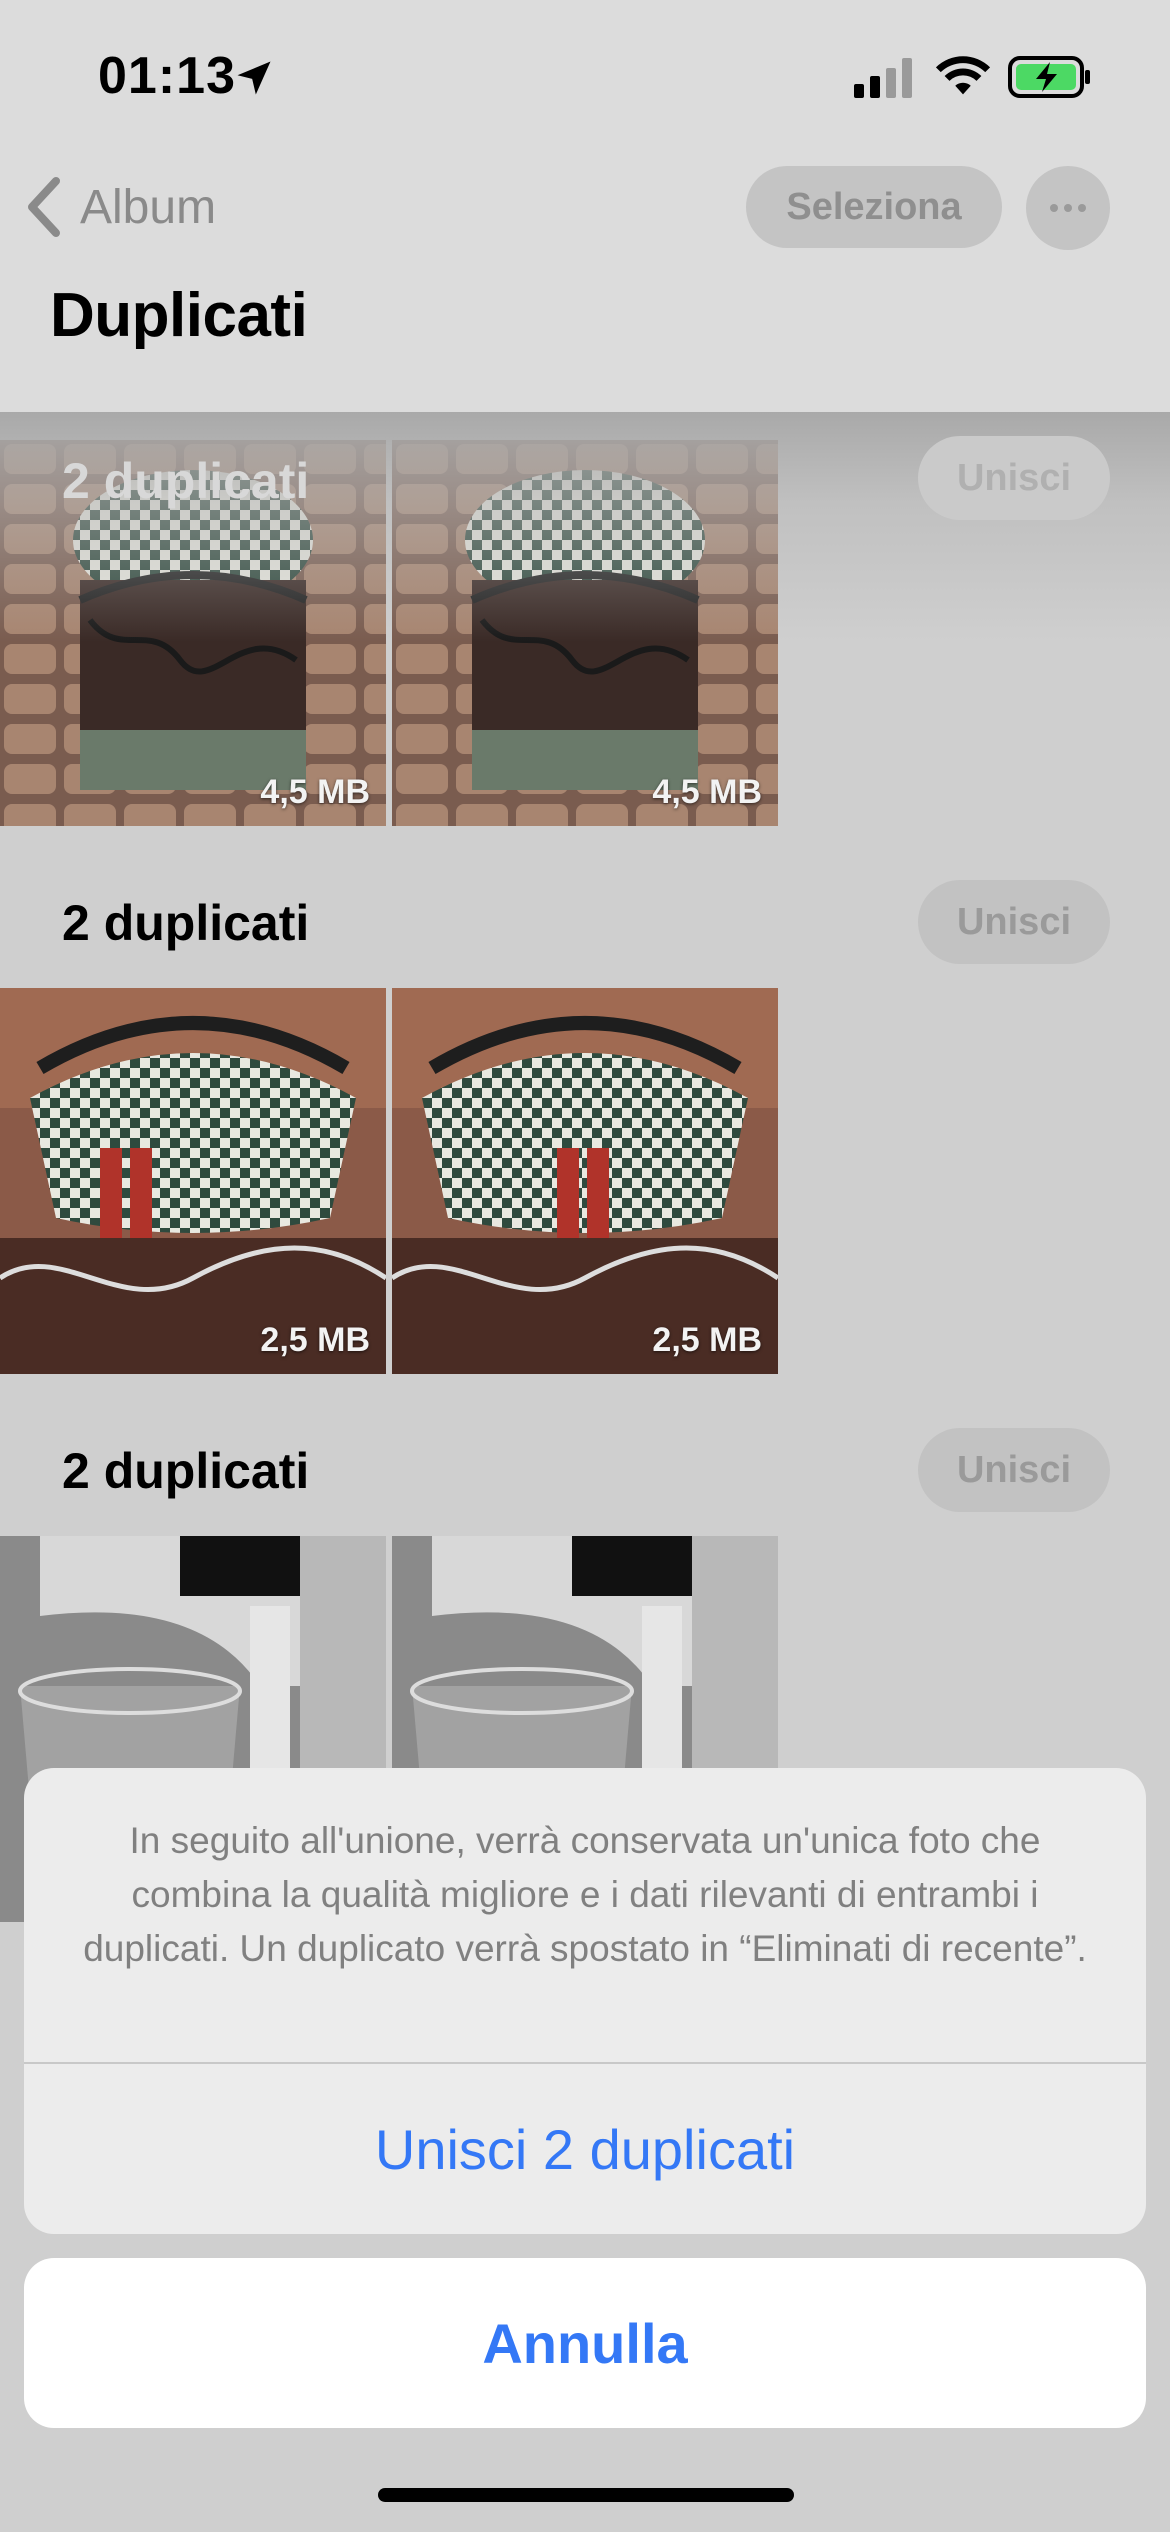 This screenshot has width=1170, height=2532. I want to click on more-button, so click(1068, 208).